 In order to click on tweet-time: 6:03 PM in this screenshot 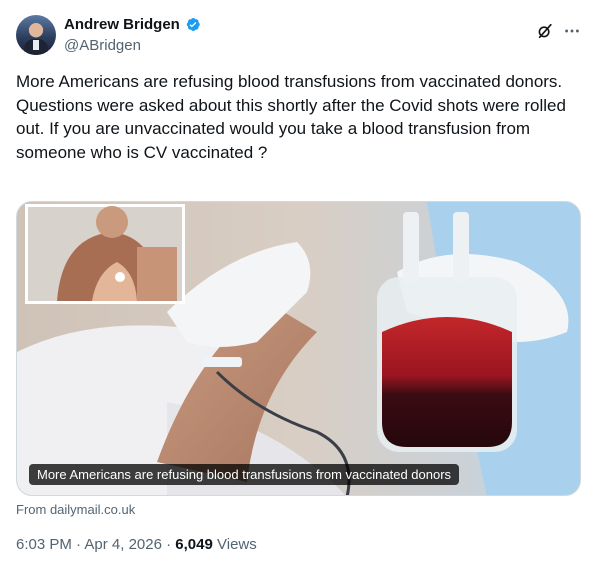, I will do `click(44, 544)`.